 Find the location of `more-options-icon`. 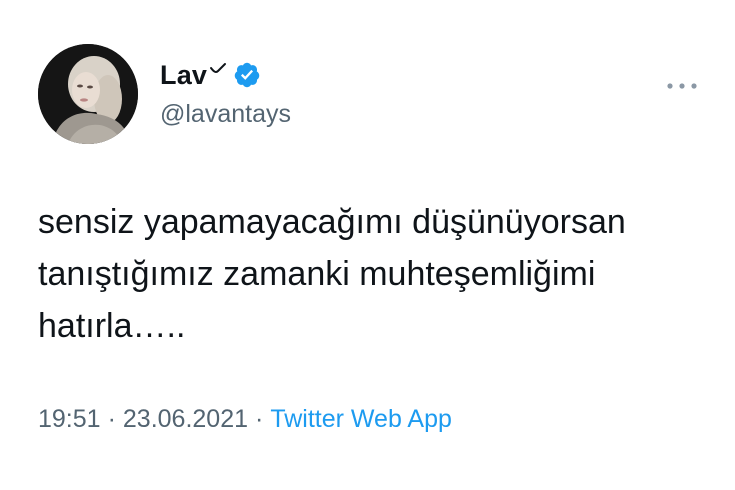

more-options-icon is located at coordinates (682, 86).